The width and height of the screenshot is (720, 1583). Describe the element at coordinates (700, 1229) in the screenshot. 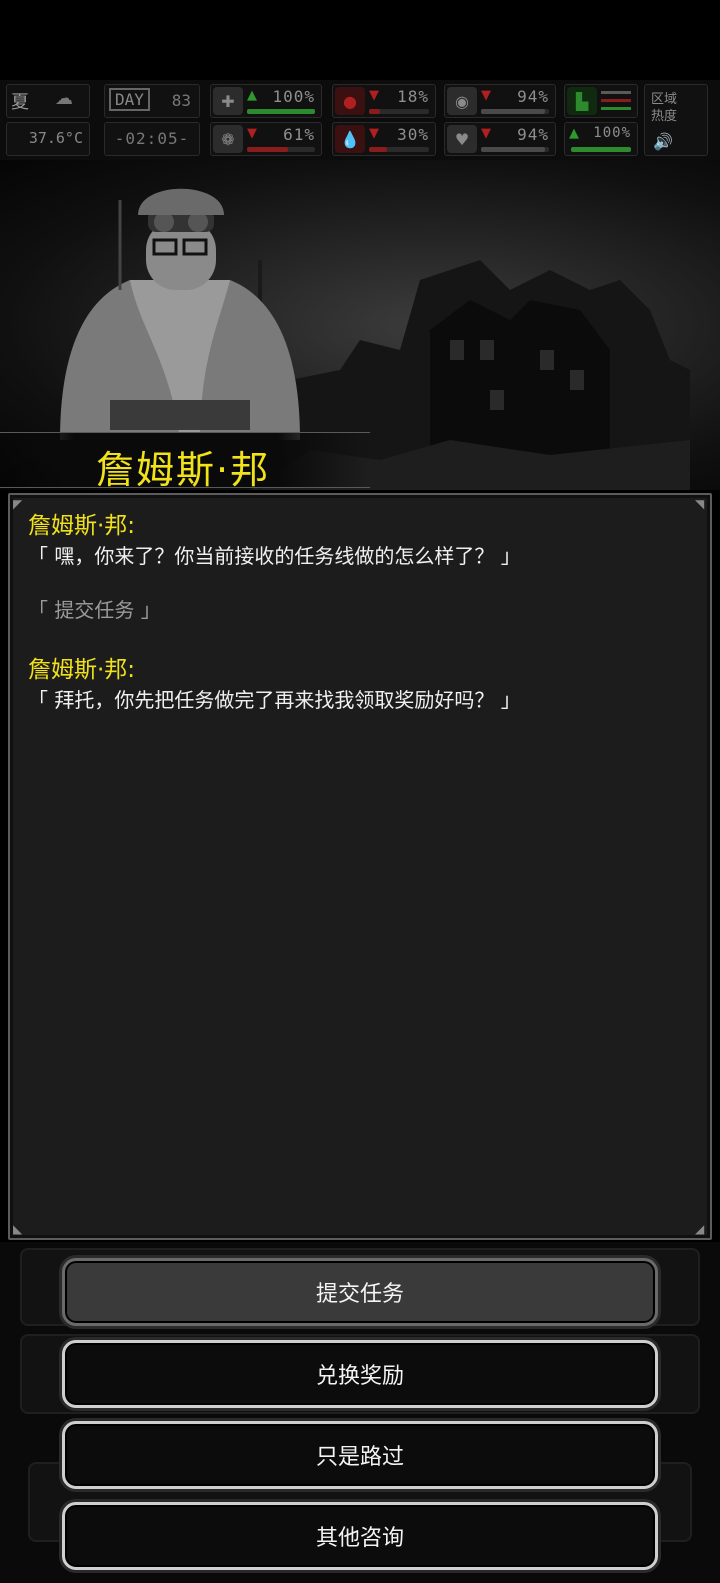

I see `corner-ornament-icon: ◢` at that location.